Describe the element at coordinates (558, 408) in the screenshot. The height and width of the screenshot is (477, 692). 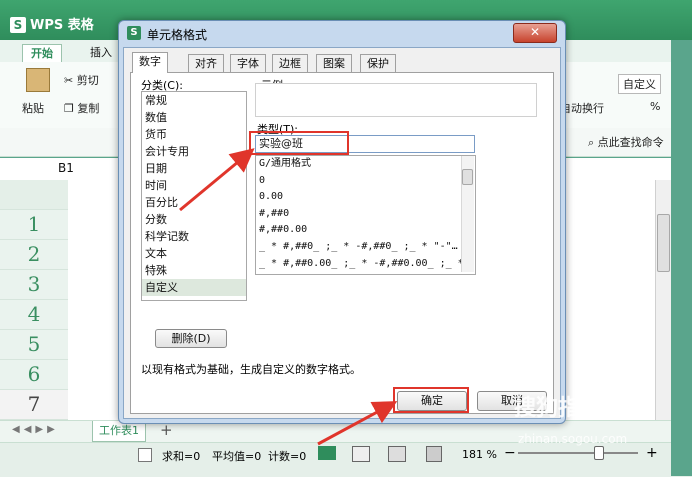
I see `watermark-brand: 搜狗指南` at that location.